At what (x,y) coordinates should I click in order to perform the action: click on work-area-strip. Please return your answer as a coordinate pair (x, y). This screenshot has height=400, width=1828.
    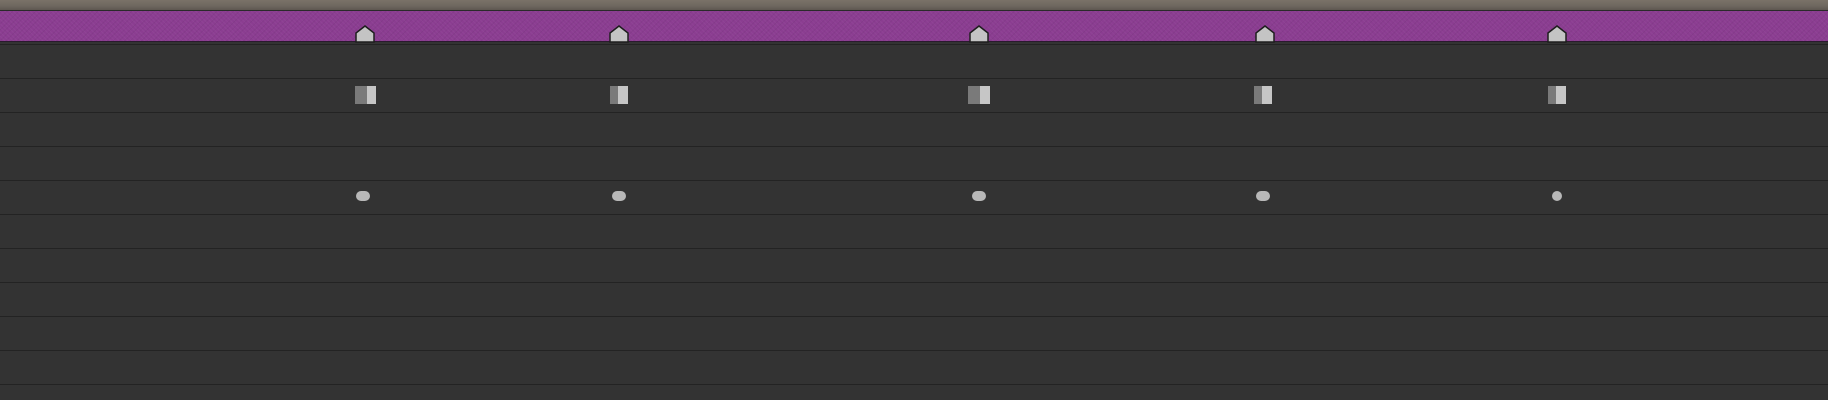
    Looking at the image, I should click on (914, 5).